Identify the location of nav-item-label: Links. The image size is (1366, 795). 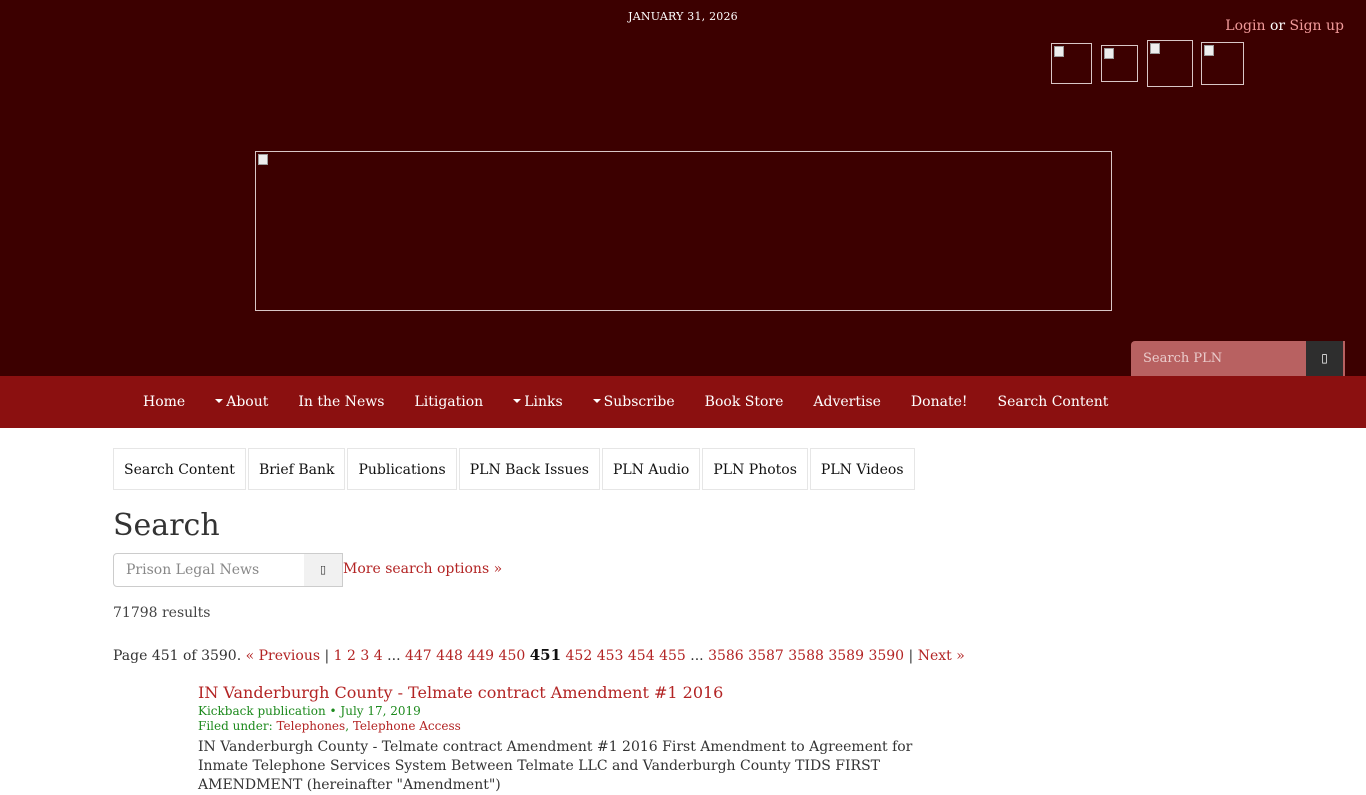
(543, 402).